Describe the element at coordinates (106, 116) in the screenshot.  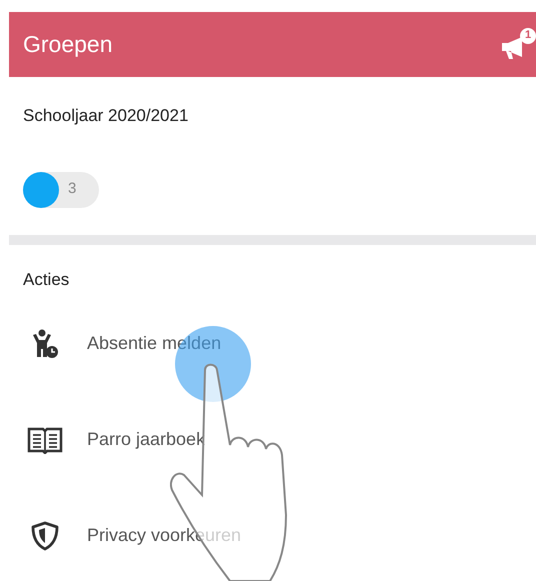
I see `school-year-label: Schooljaar 2020/2021` at that location.